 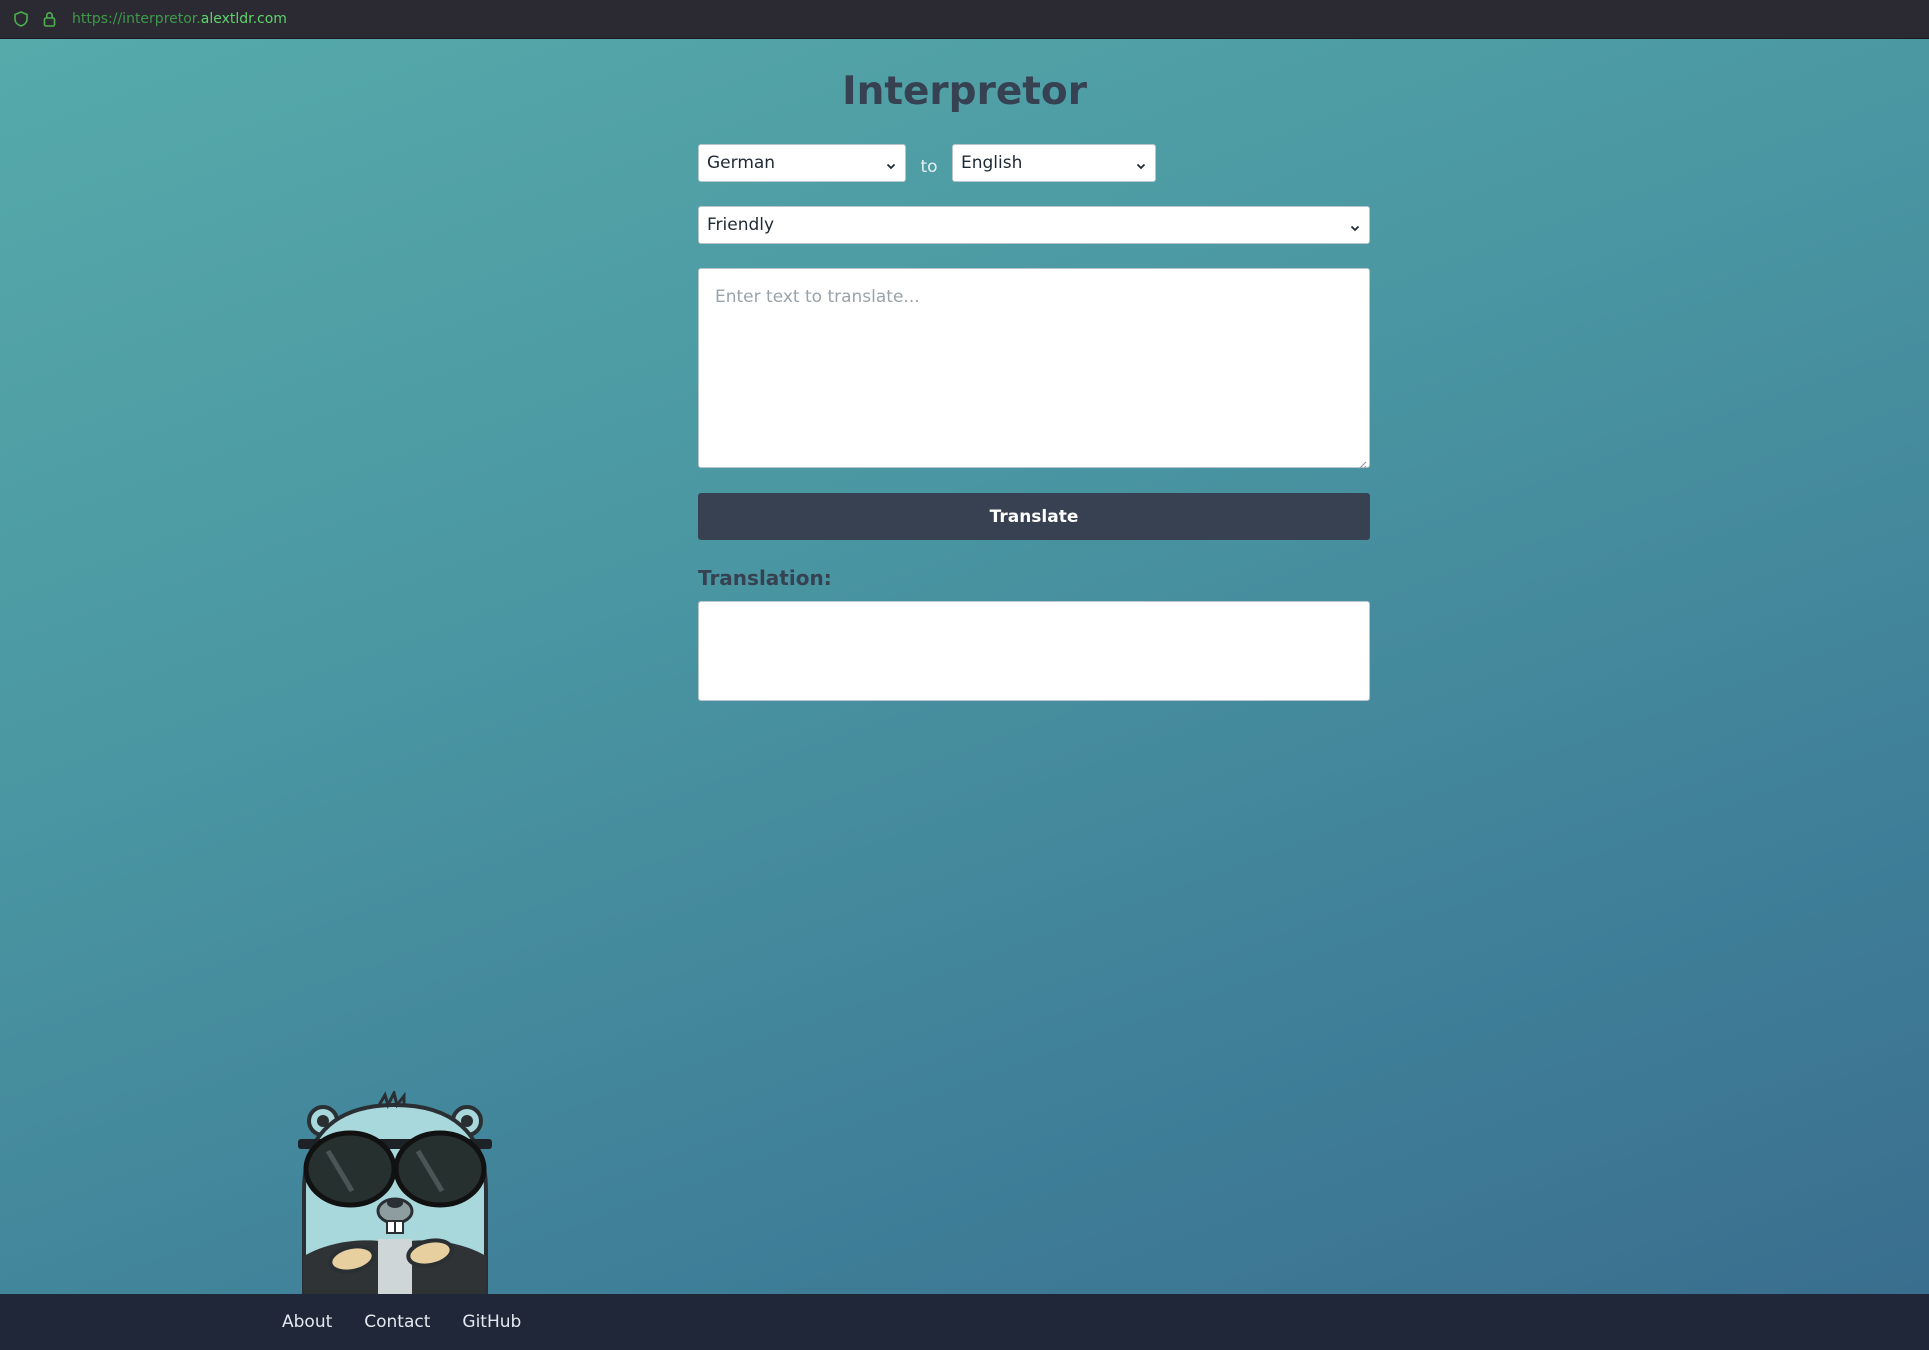 I want to click on to-label: to, so click(x=929, y=167).